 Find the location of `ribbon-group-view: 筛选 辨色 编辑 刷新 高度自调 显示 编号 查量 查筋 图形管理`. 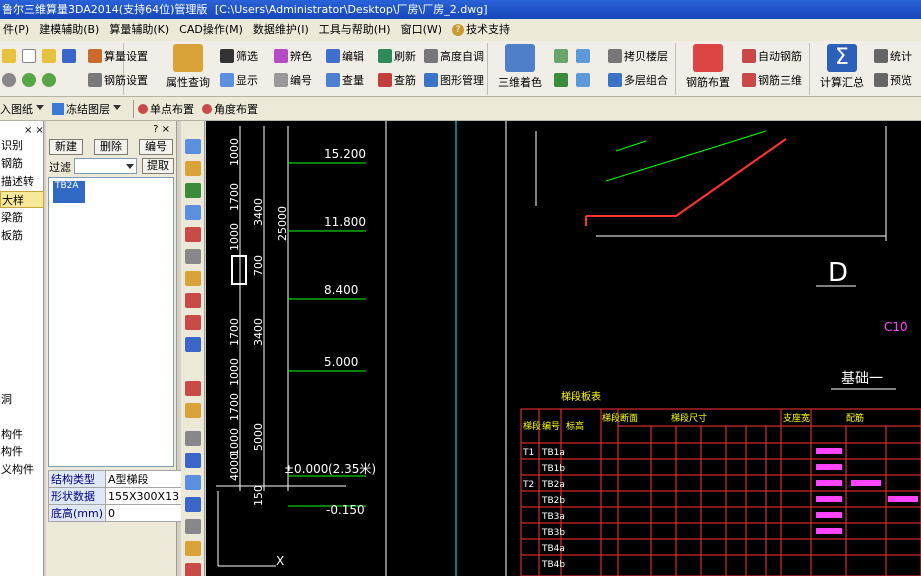

ribbon-group-view: 筛选 辨色 编辑 刷新 高度自调 显示 编号 查量 查筋 图形管理 is located at coordinates (352, 69).